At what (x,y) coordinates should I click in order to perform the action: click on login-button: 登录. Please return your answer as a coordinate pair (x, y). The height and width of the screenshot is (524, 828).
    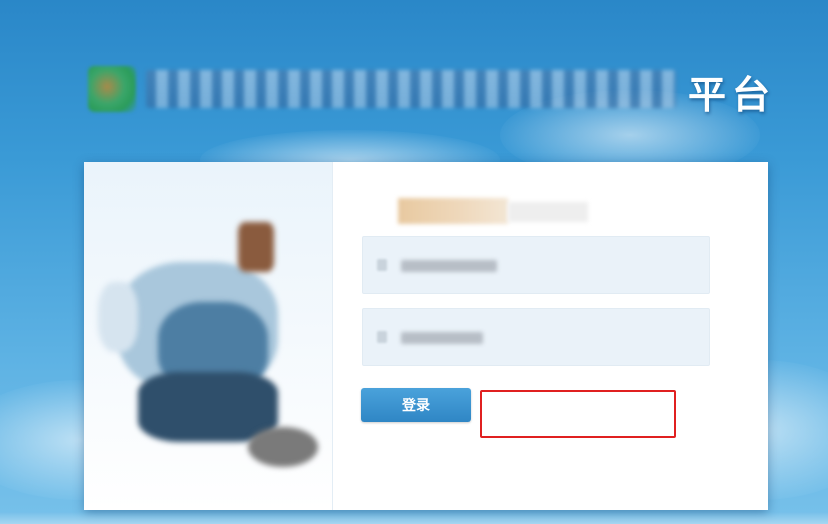
    Looking at the image, I should click on (416, 405).